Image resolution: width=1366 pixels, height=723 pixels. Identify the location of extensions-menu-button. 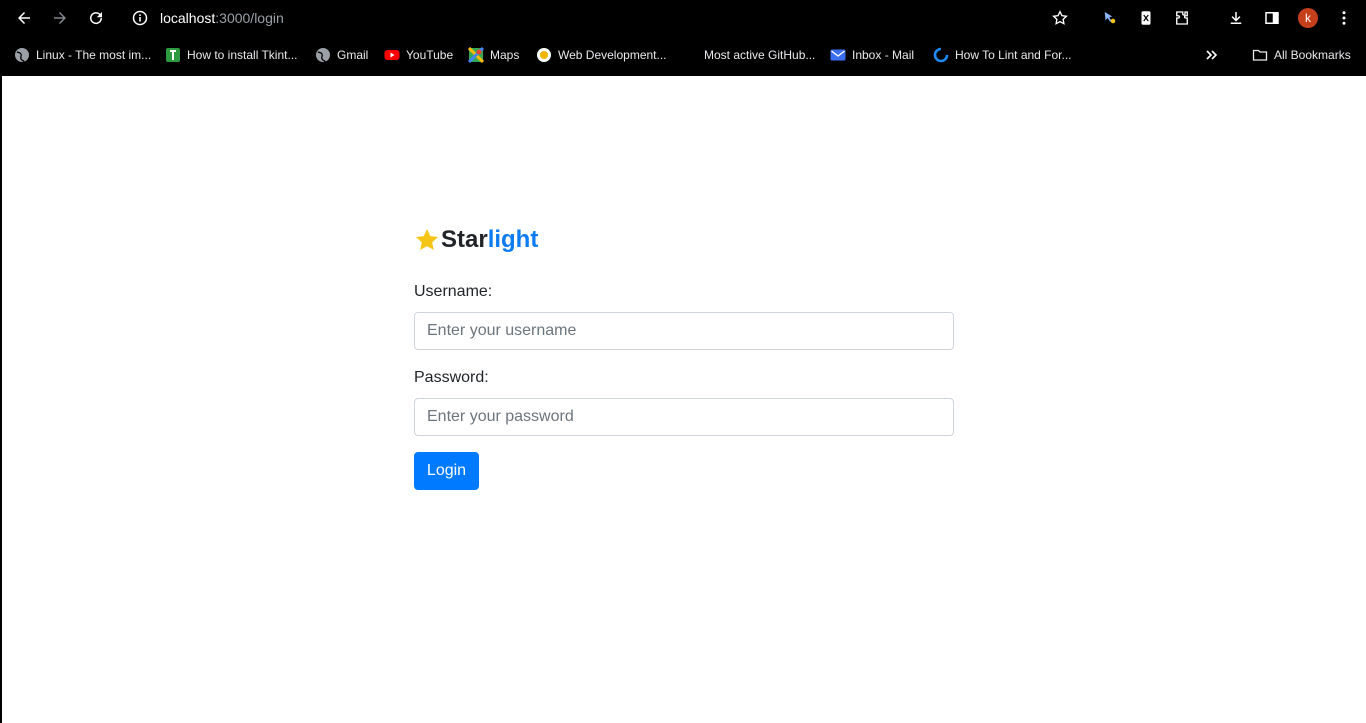
(1182, 18).